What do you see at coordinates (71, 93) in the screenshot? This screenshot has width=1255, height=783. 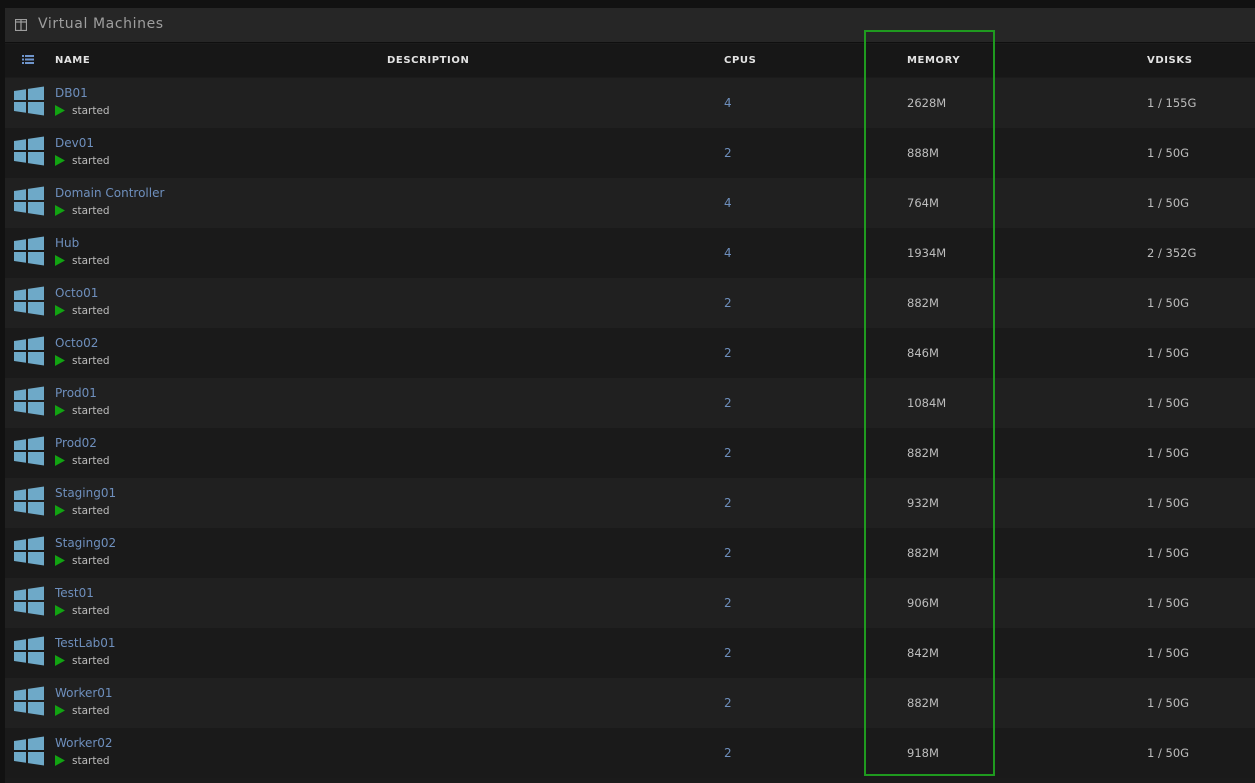 I see `vm-name-link: DB01` at bounding box center [71, 93].